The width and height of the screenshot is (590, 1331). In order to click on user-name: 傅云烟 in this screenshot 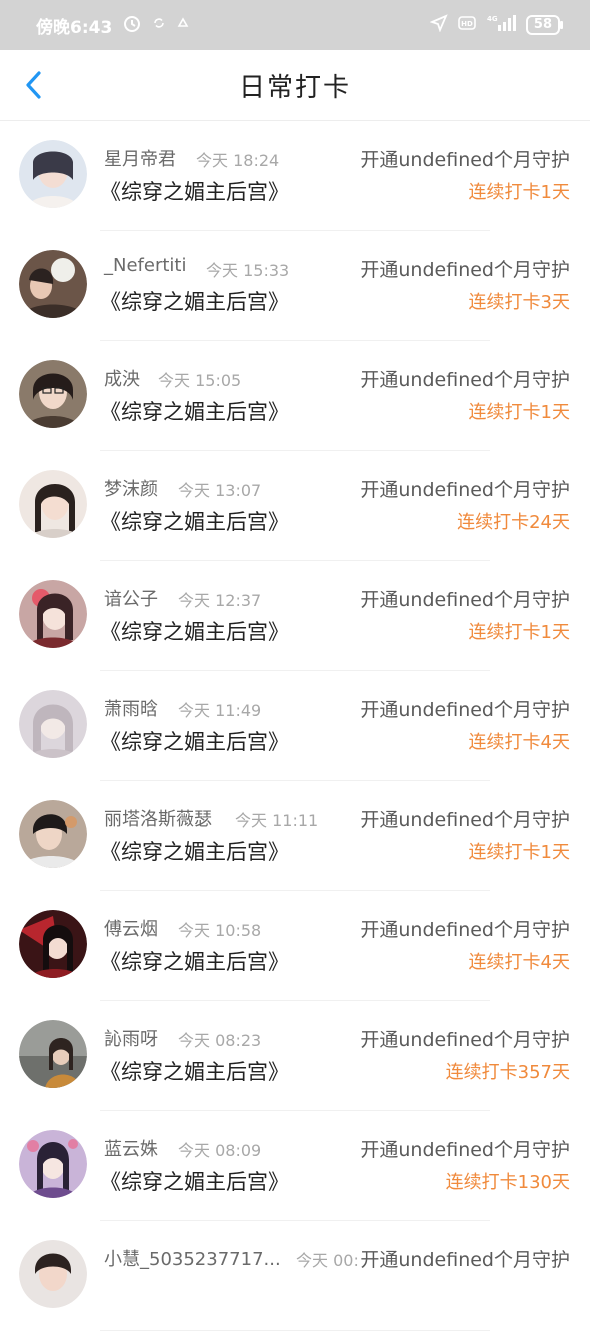, I will do `click(131, 929)`.